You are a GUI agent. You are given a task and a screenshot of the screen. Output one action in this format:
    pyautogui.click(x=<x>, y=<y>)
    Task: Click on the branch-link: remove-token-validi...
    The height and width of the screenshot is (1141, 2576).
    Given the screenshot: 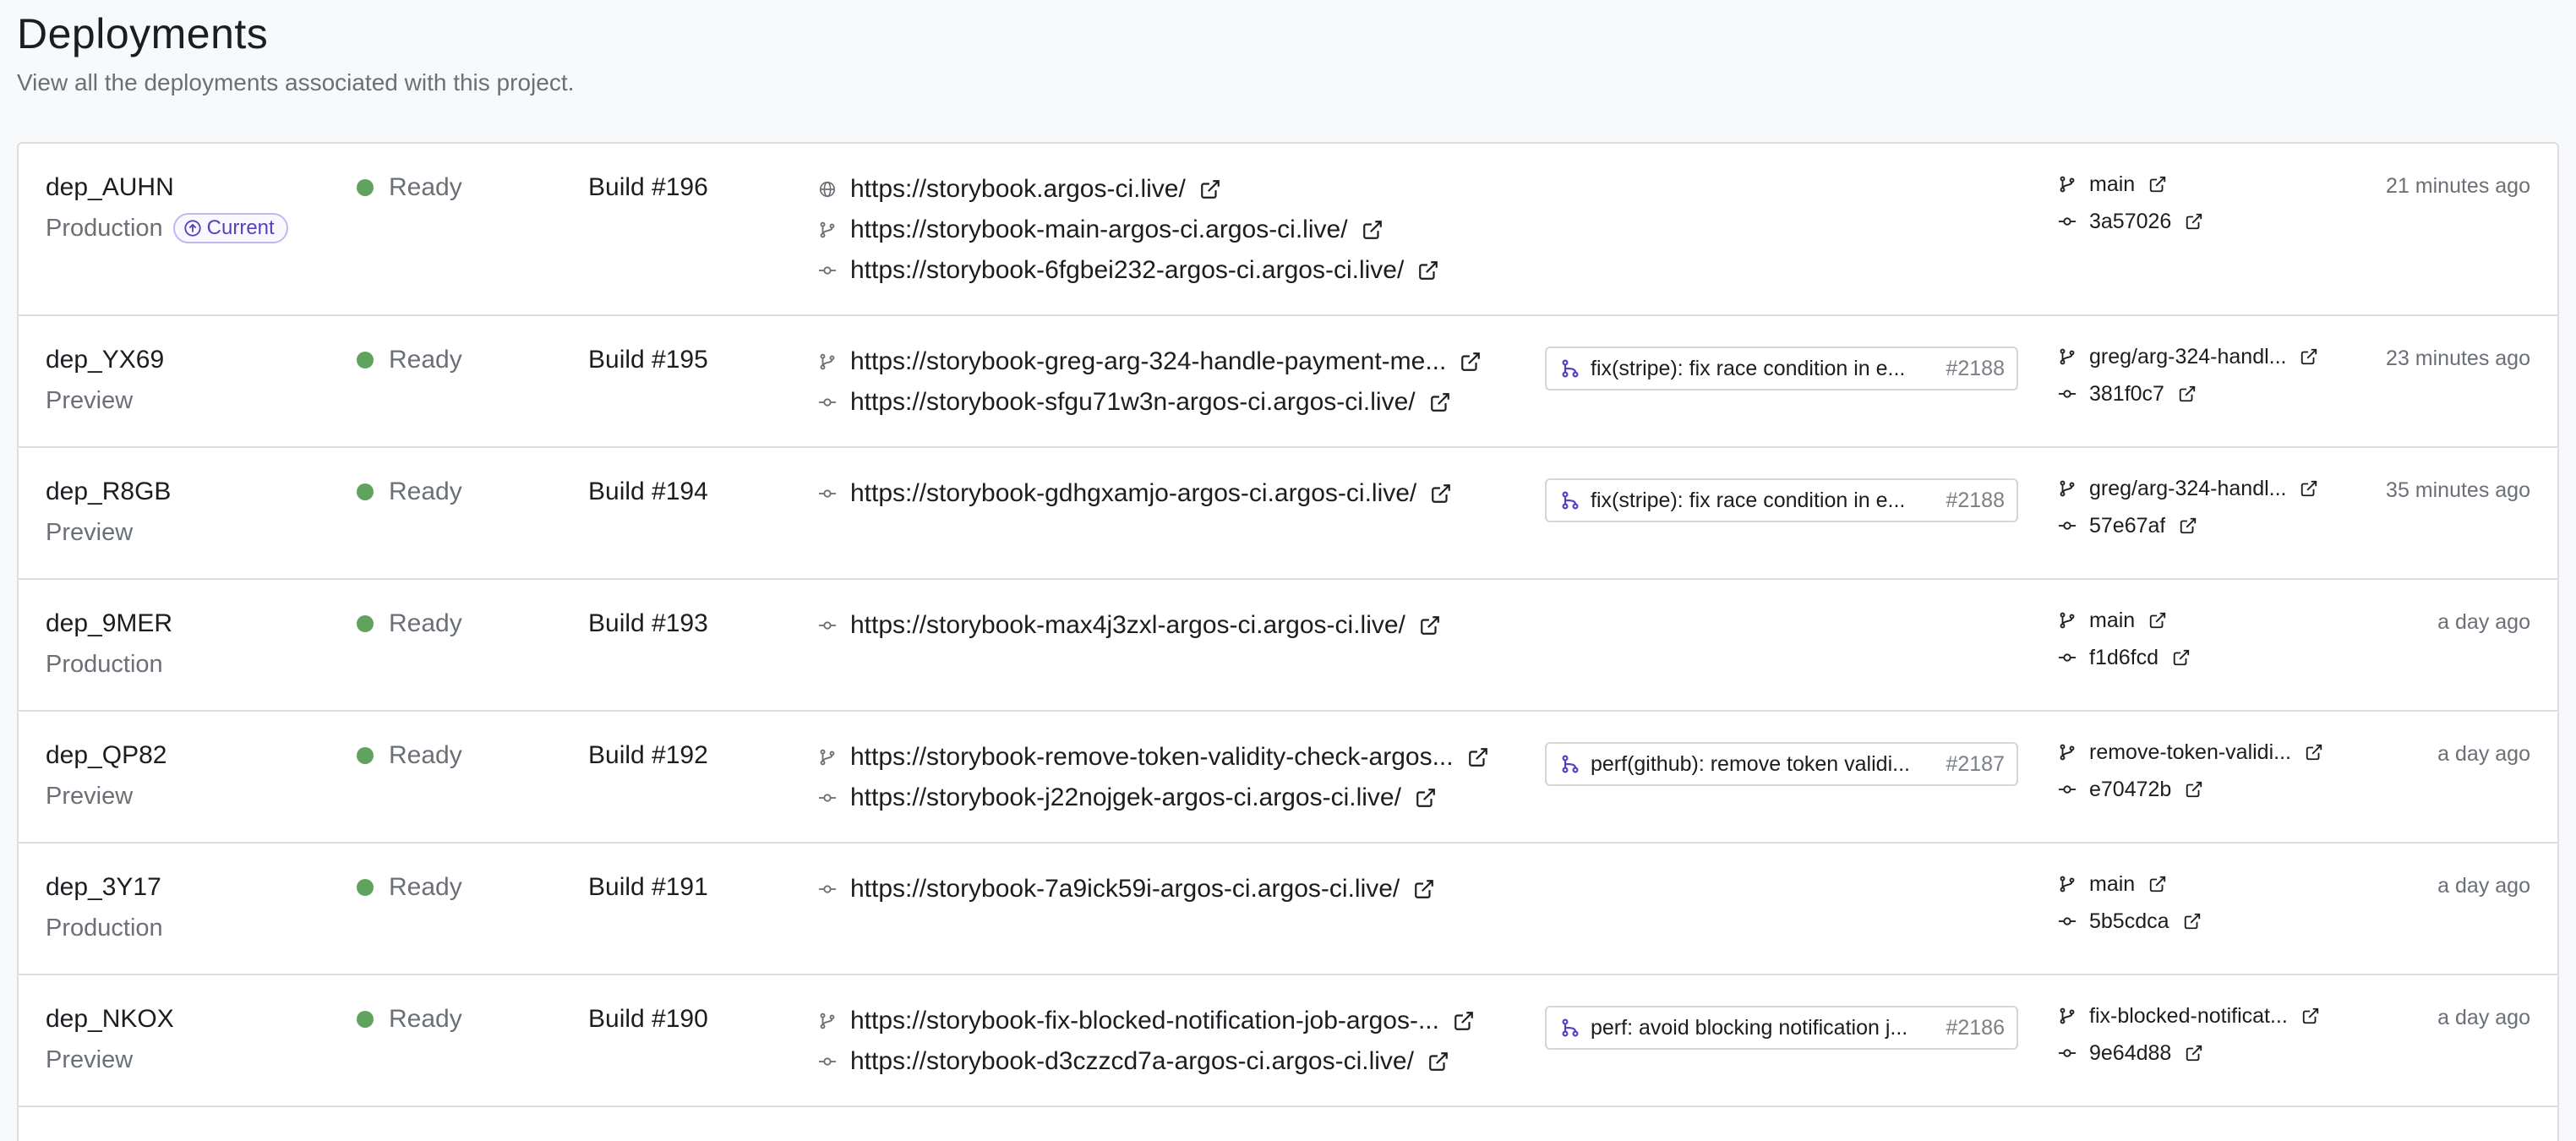 What is the action you would take?
    pyautogui.click(x=2192, y=752)
    